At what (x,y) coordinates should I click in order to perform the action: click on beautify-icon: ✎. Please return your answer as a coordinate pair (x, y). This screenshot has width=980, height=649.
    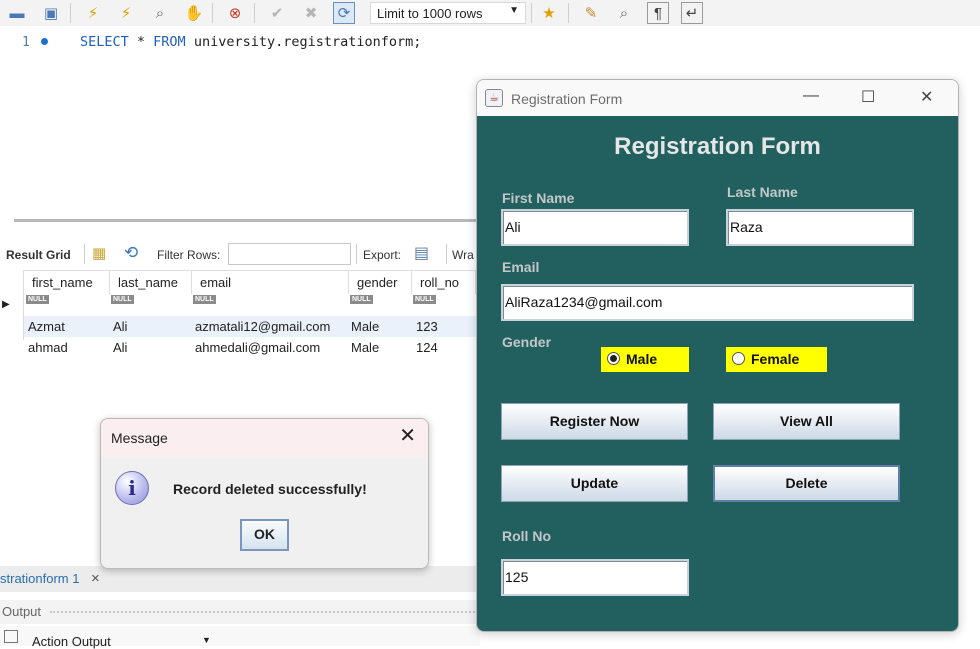
    Looking at the image, I should click on (591, 13).